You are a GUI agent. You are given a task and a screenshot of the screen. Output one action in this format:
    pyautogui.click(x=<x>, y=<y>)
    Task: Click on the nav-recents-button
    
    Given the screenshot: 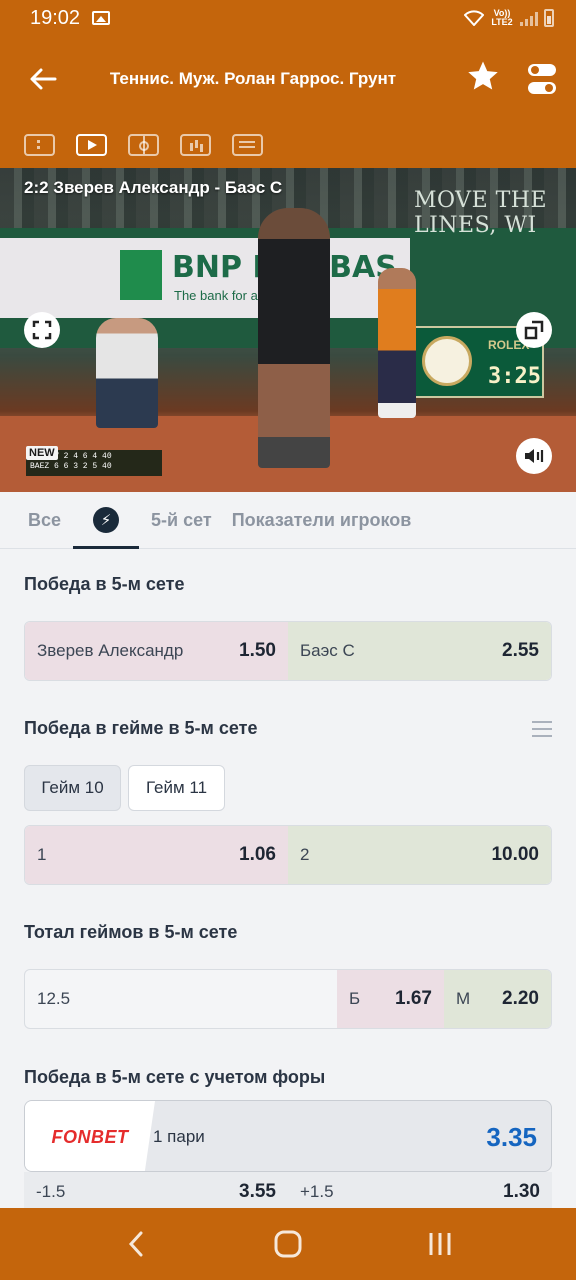 What is the action you would take?
    pyautogui.click(x=440, y=1244)
    